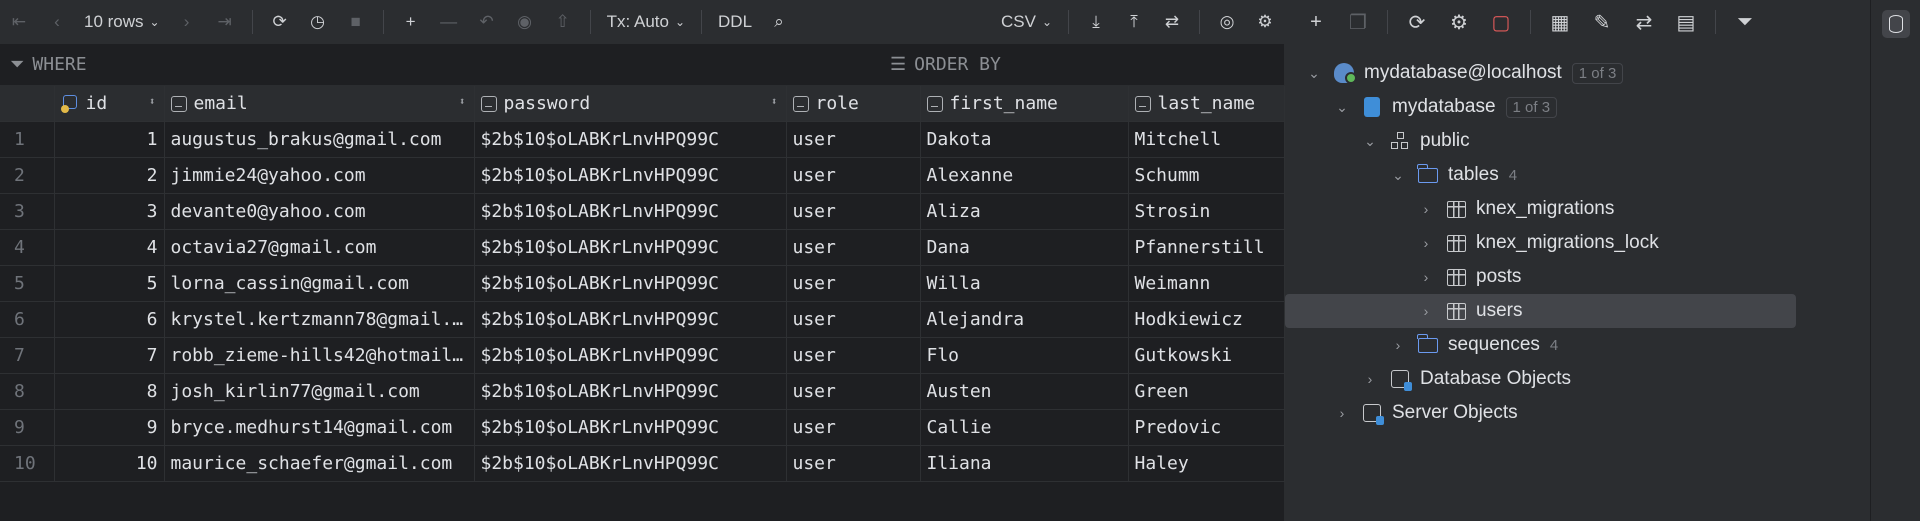 The width and height of the screenshot is (1920, 521). Describe the element at coordinates (225, 22) in the screenshot. I see `last-page-icon: ⇥` at that location.